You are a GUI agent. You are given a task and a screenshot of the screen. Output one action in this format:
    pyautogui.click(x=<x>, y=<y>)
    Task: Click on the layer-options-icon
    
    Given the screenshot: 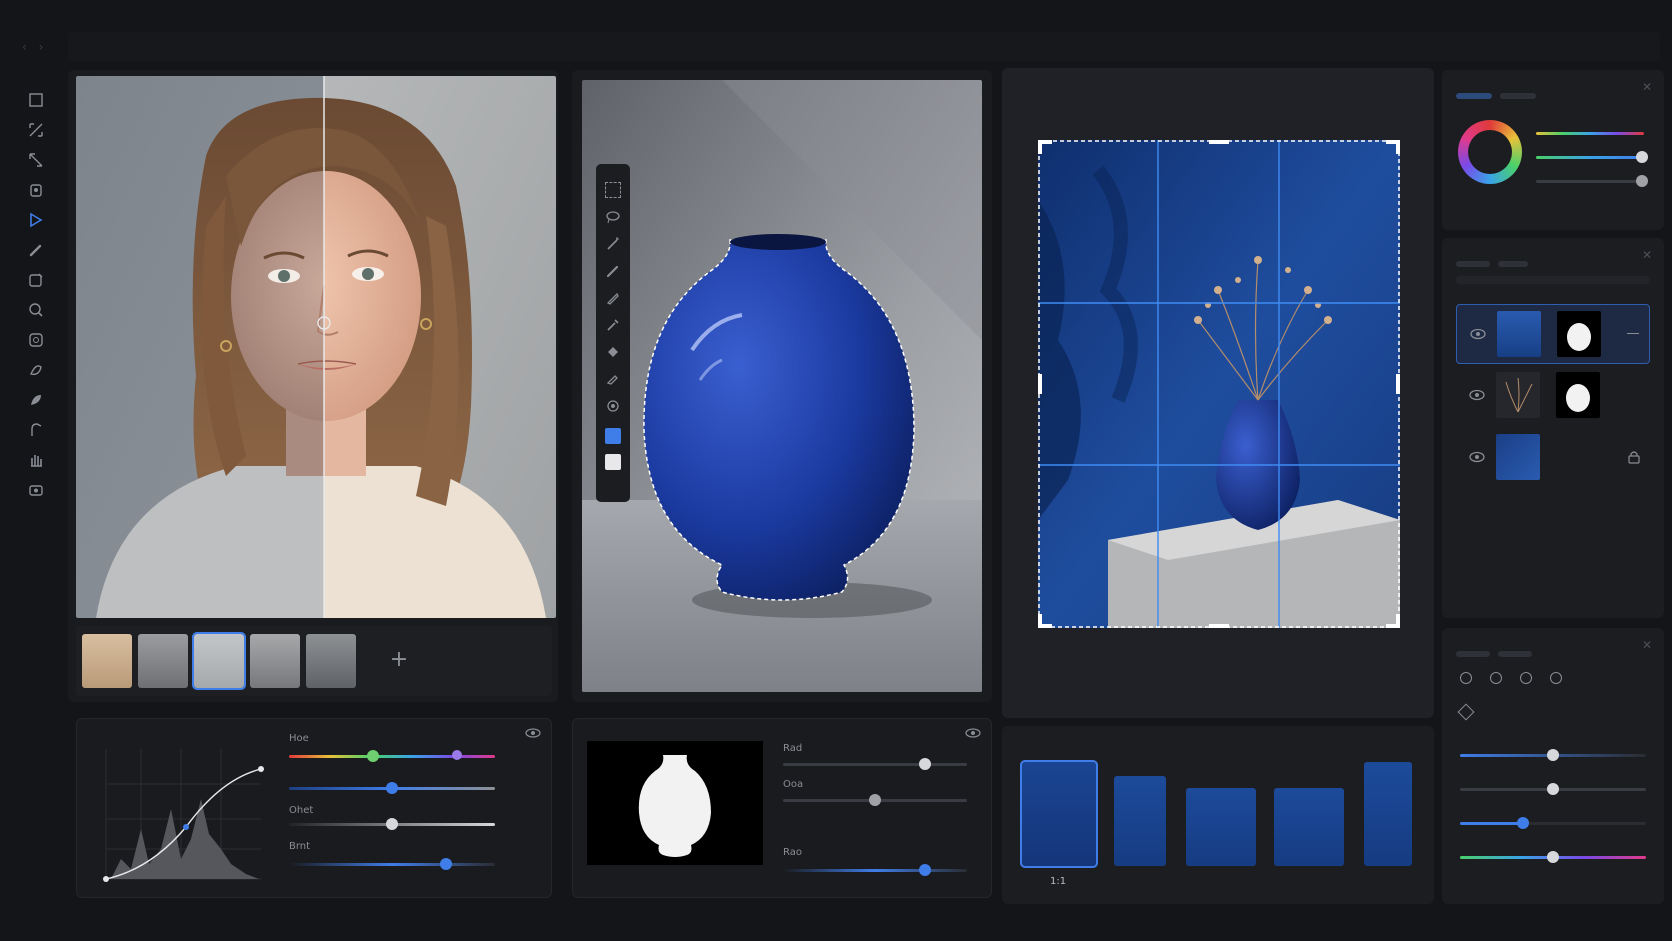 What is the action you would take?
    pyautogui.click(x=1633, y=334)
    